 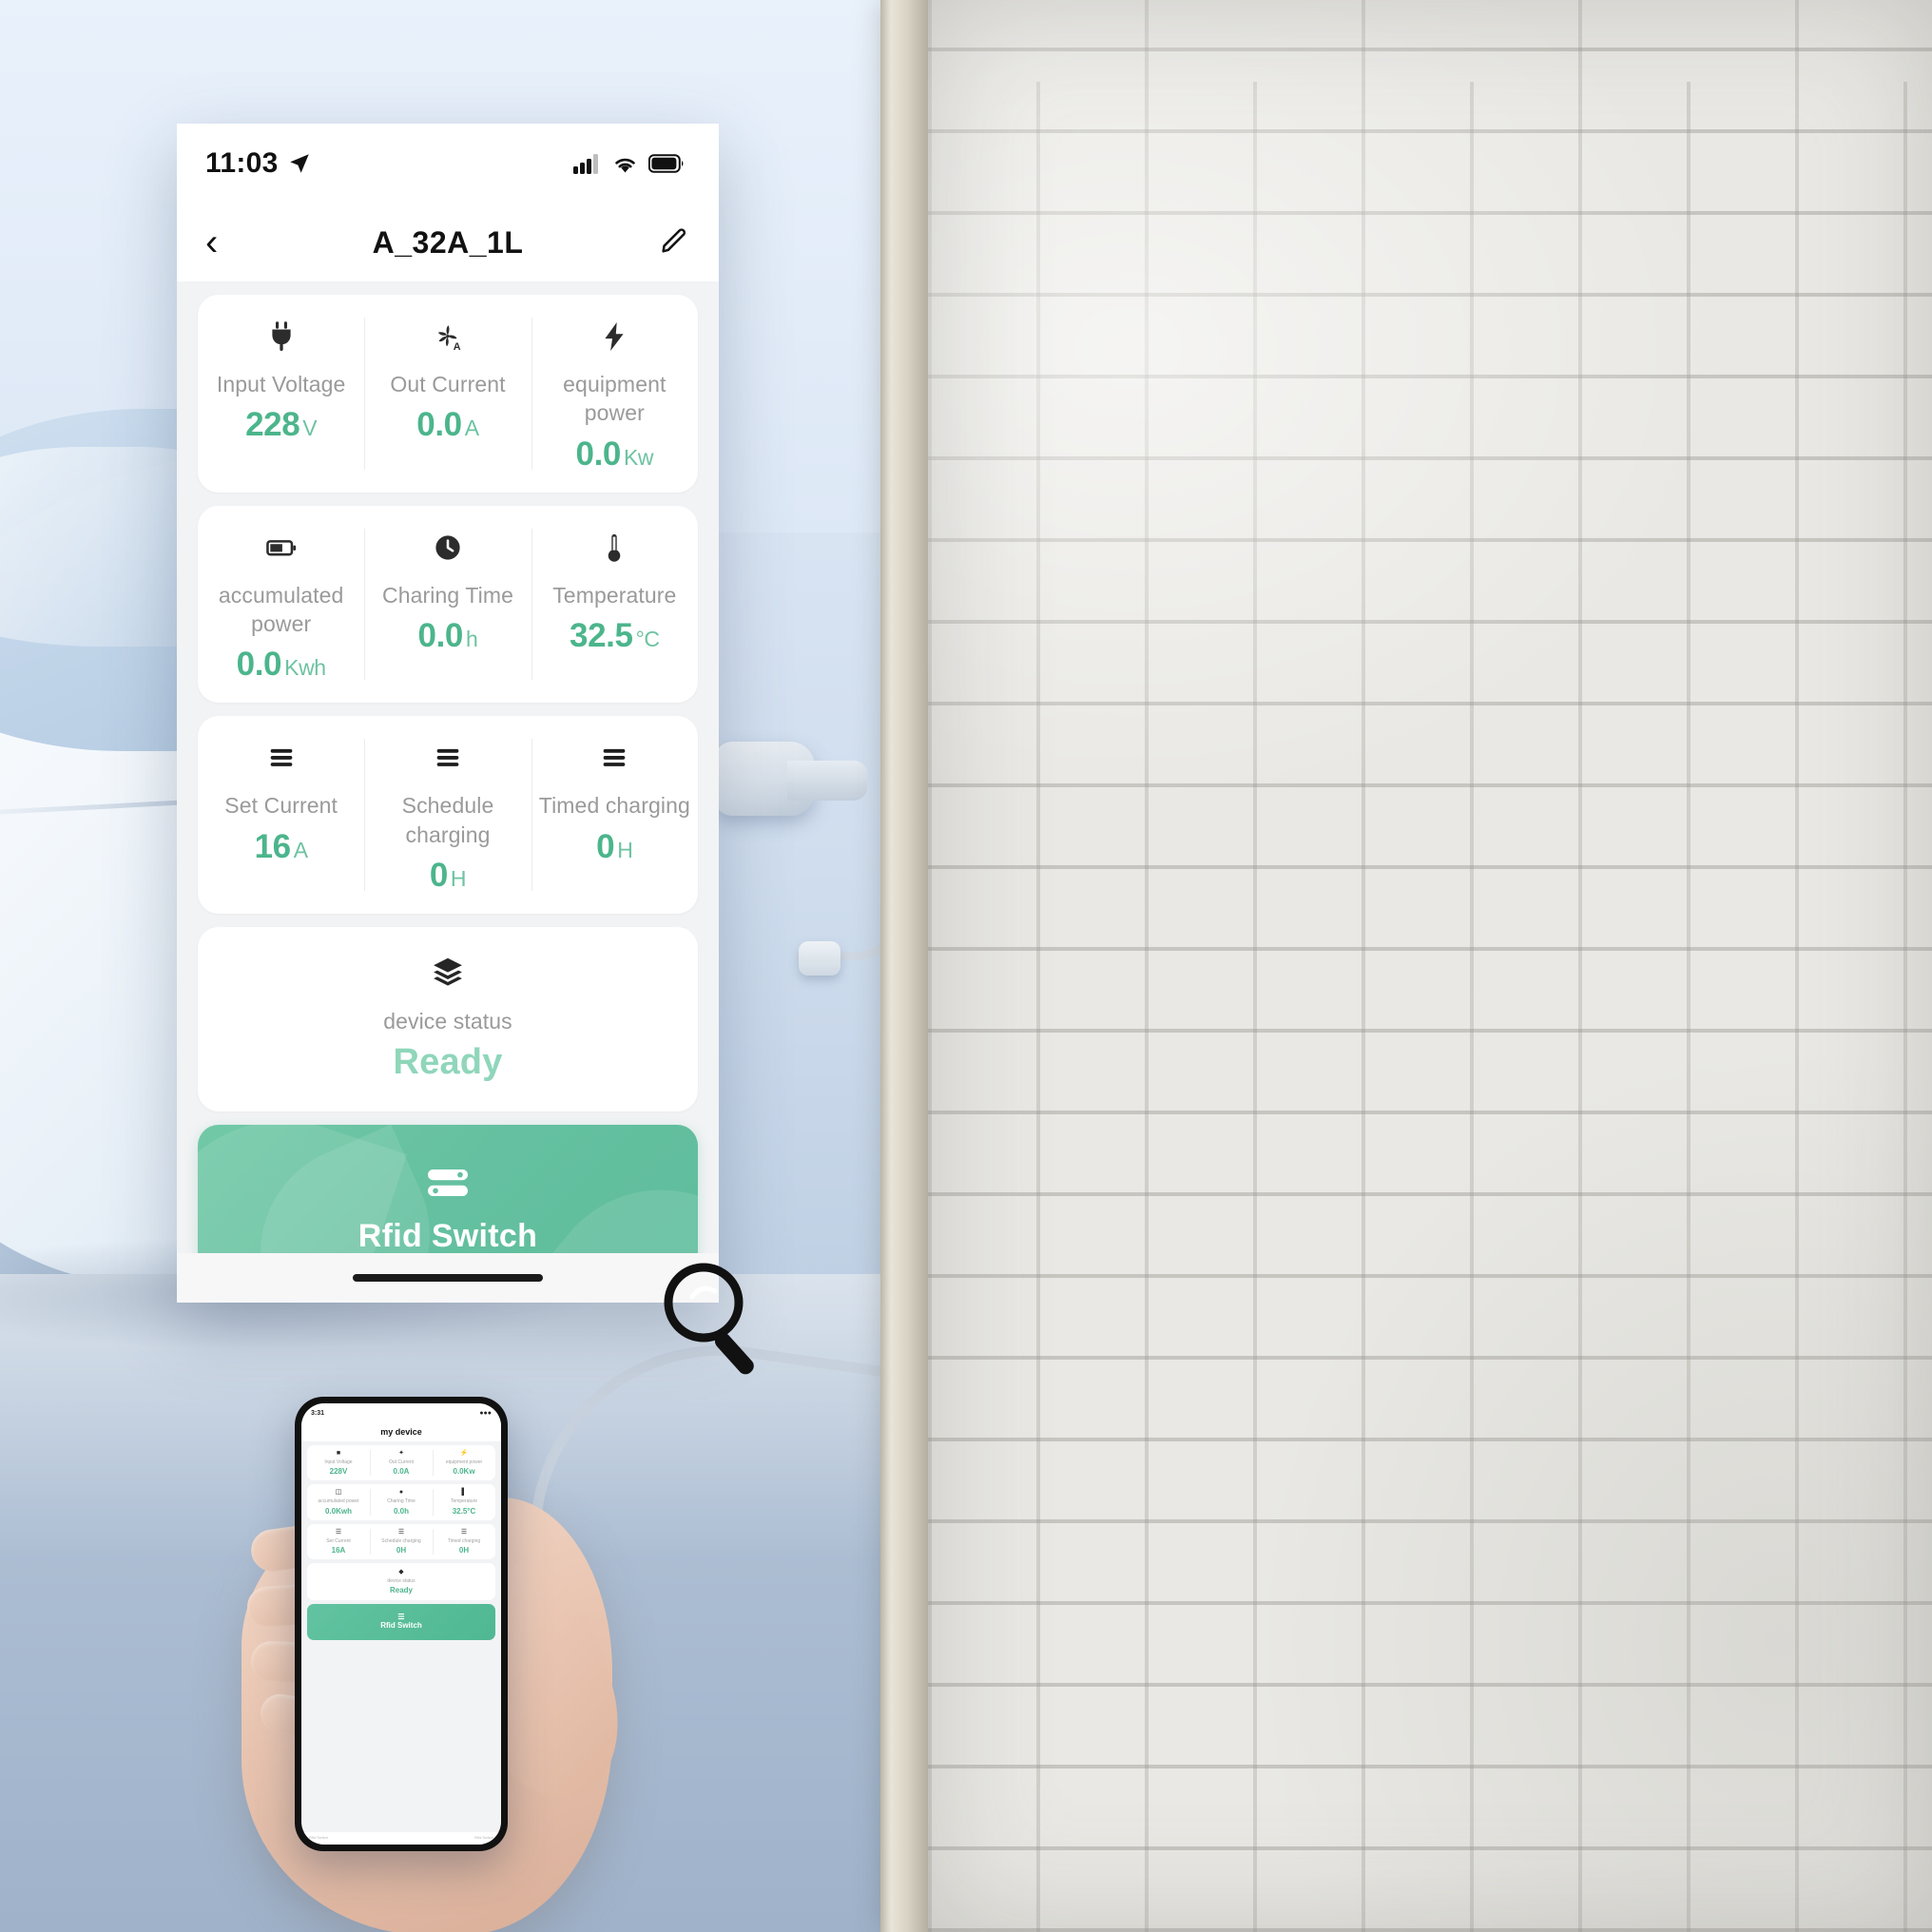 What do you see at coordinates (401, 1453) in the screenshot?
I see `fan-current-icon: ✦` at bounding box center [401, 1453].